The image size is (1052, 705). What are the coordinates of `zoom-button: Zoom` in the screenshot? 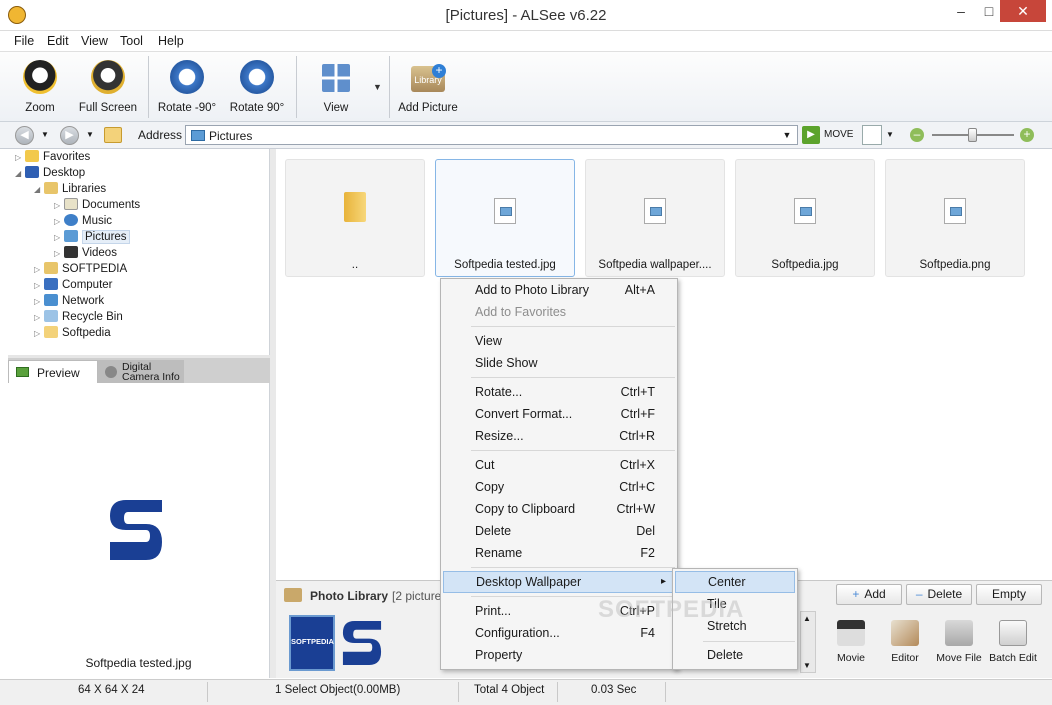 It's located at (40, 87).